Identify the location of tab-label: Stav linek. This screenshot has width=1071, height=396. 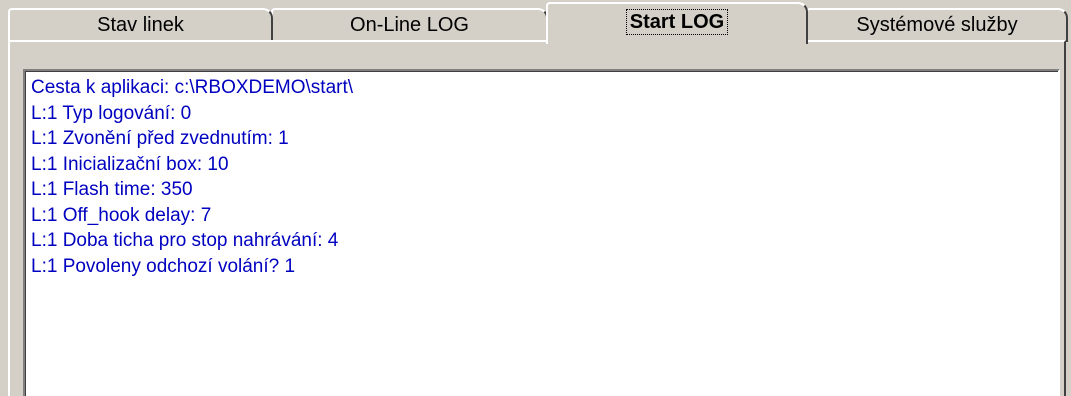
(140, 25).